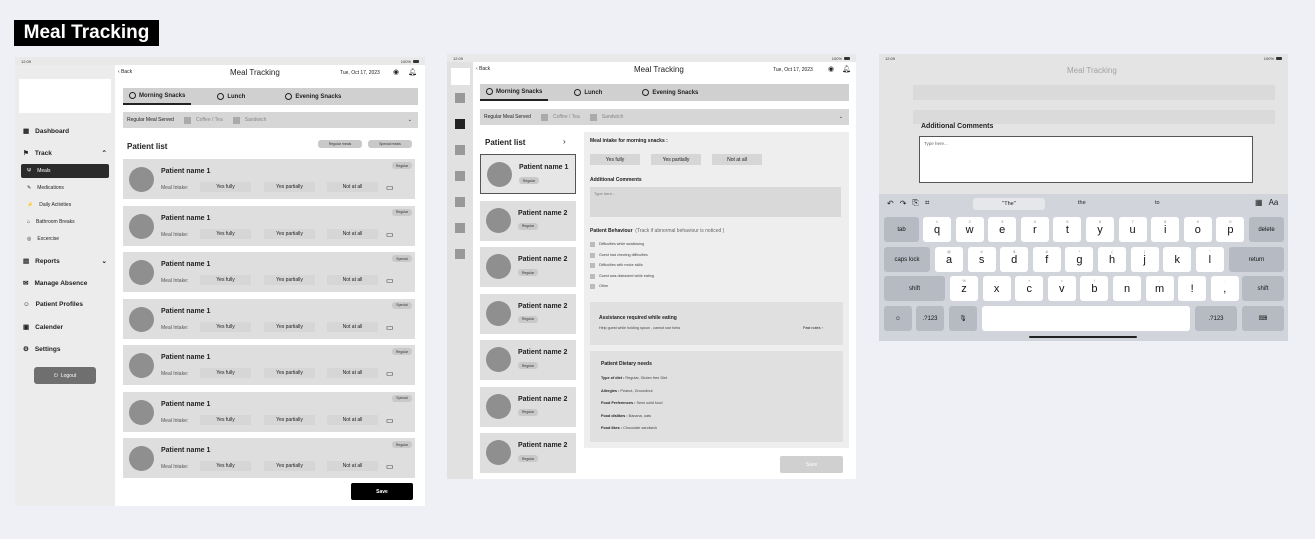 The width and height of the screenshot is (1315, 539). I want to click on sidebar-sub-medications: ✎ Medications, so click(65, 188).